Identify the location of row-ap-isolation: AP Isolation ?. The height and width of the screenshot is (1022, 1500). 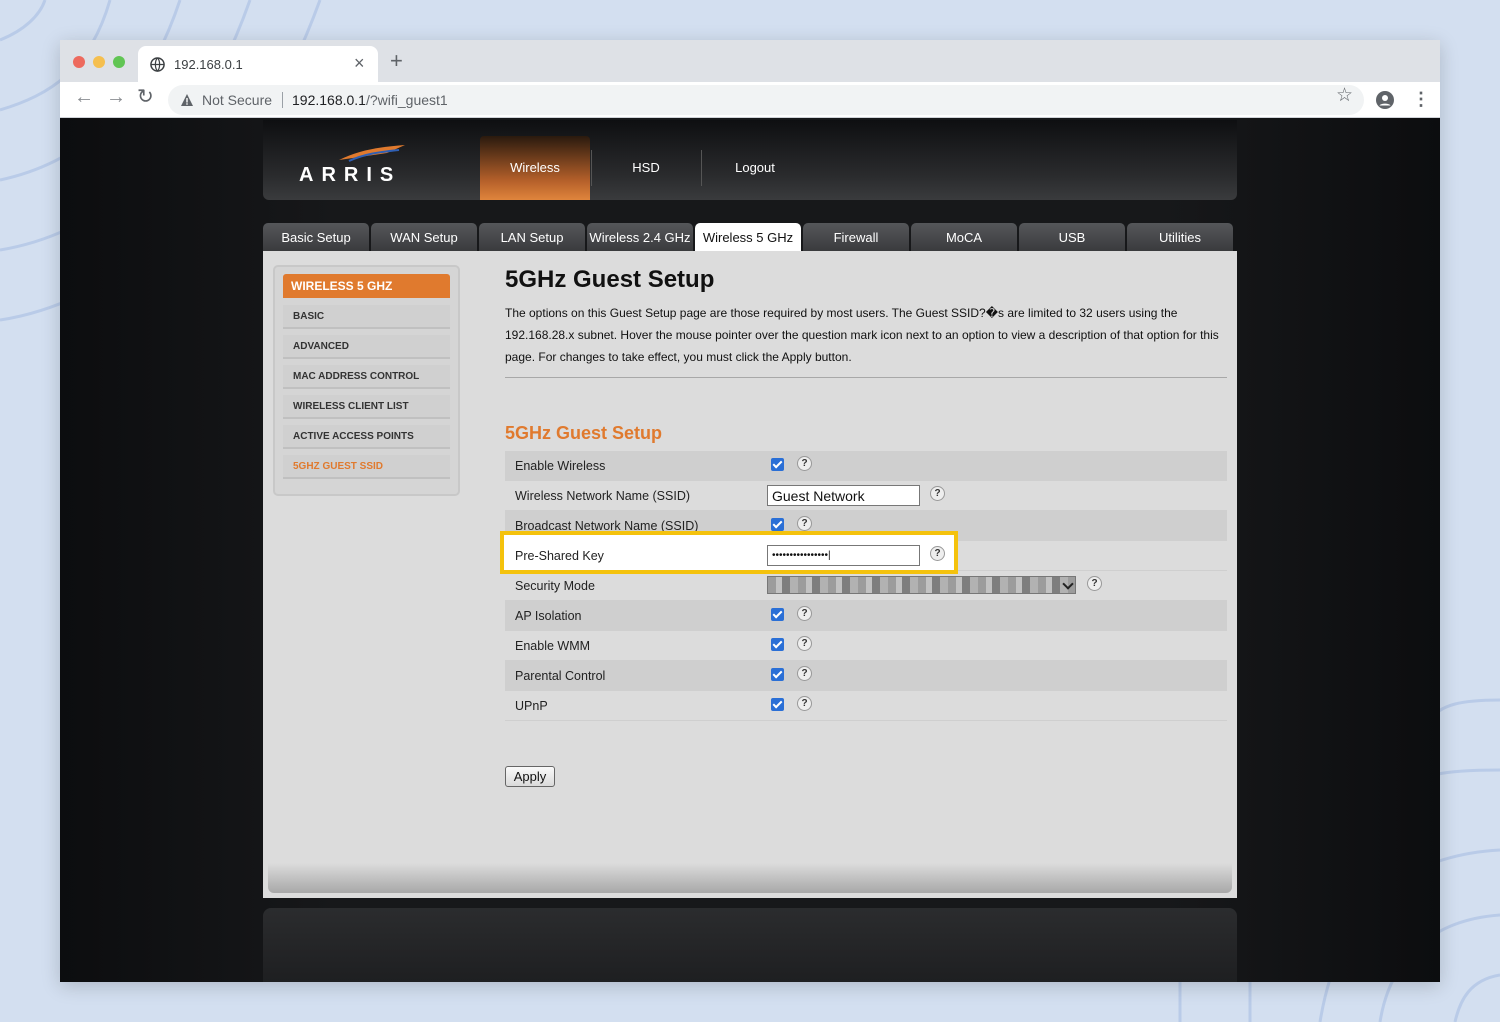
(866, 616).